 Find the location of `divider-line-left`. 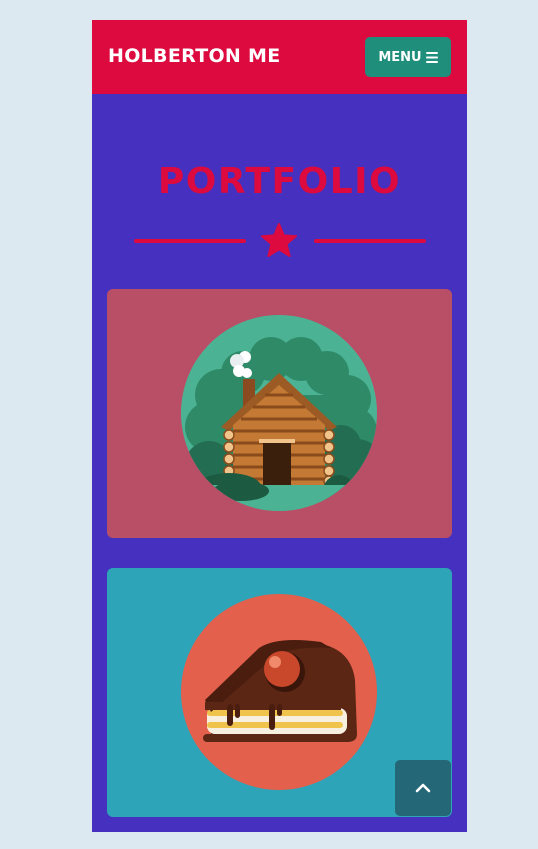

divider-line-left is located at coordinates (190, 241).